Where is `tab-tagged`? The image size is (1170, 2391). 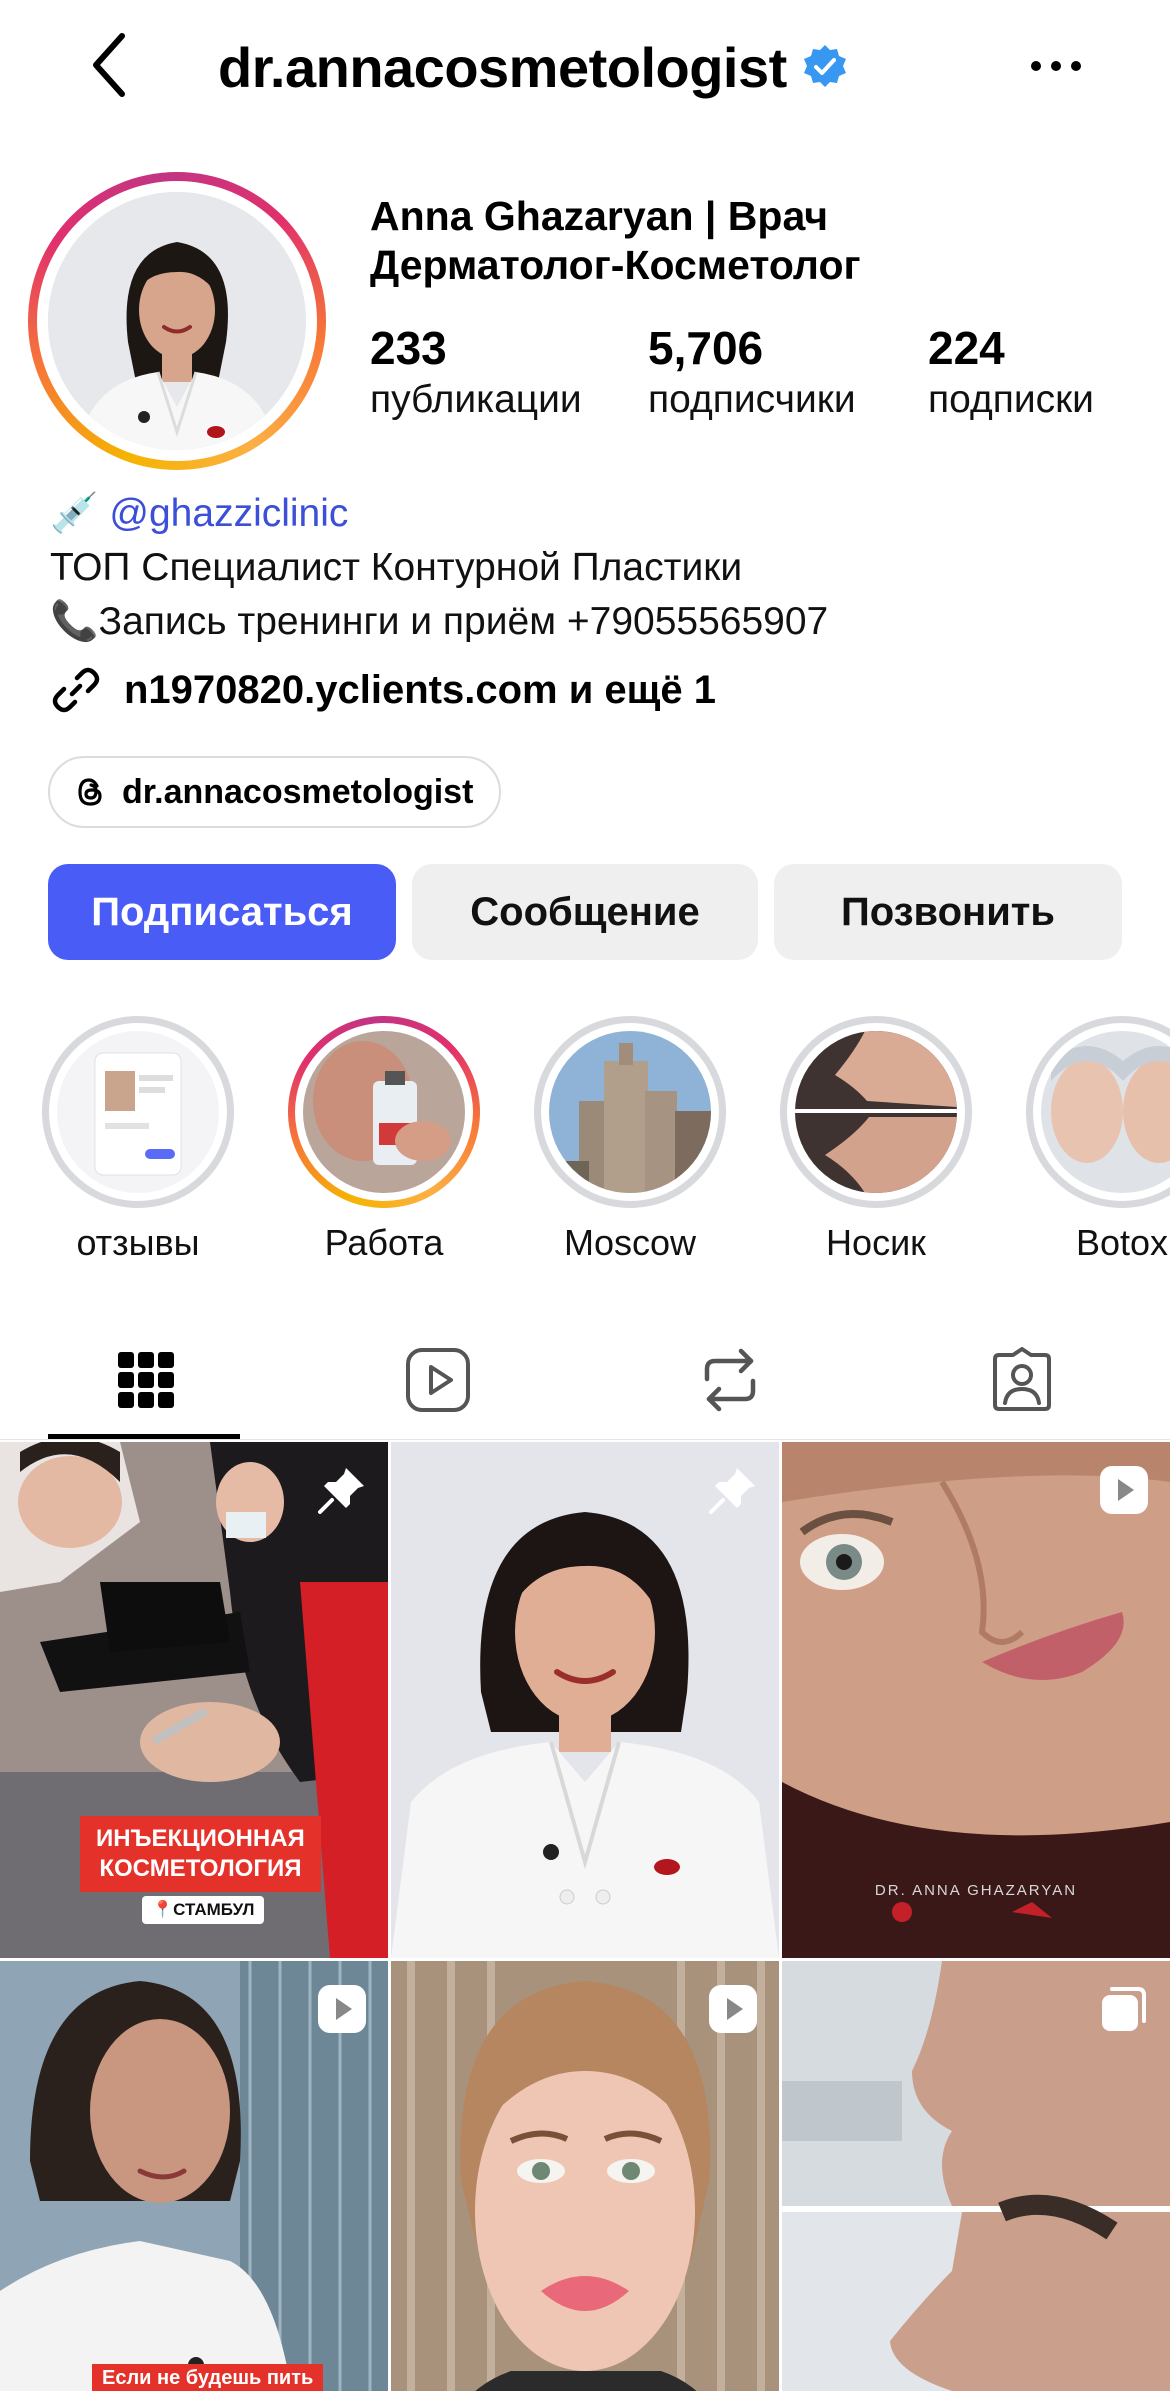
tab-tagged is located at coordinates (1022, 1380).